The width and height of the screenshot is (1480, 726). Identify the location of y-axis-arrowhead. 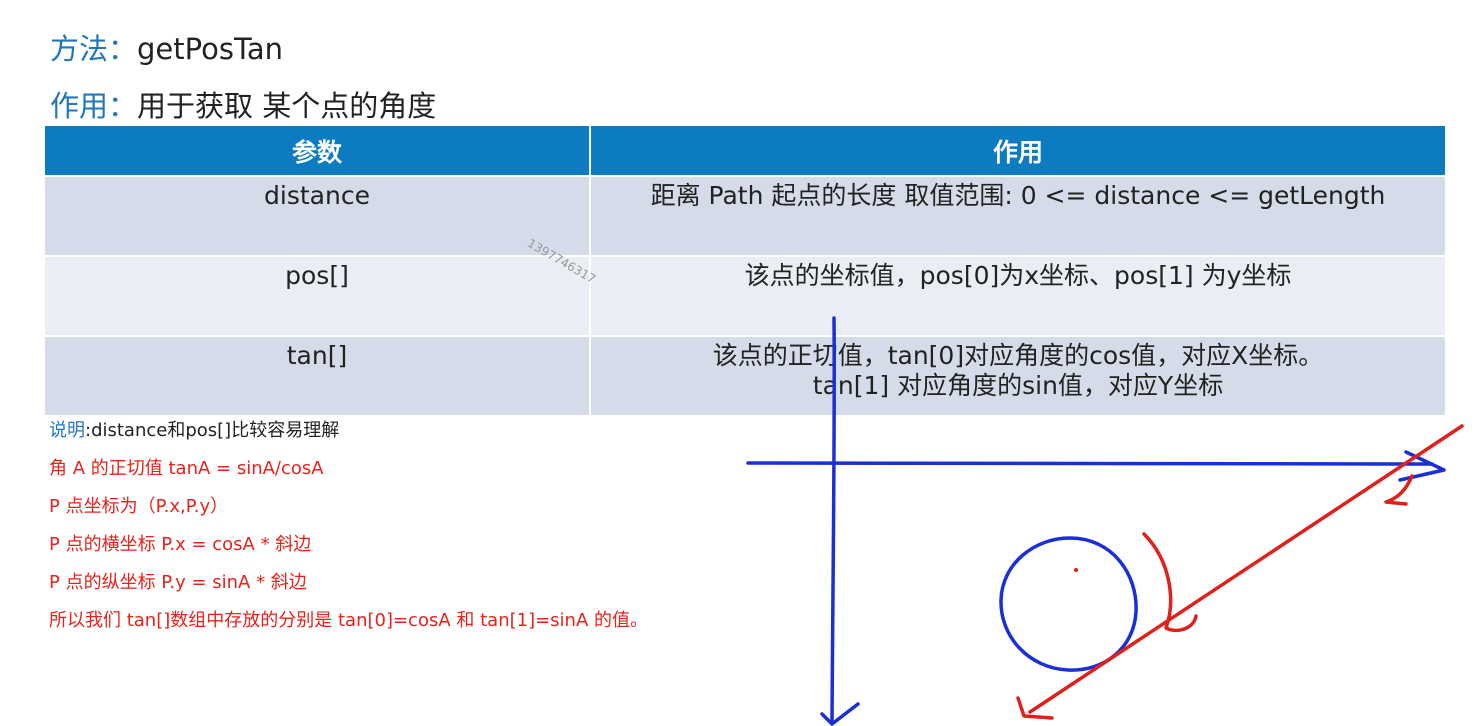
(840, 714).